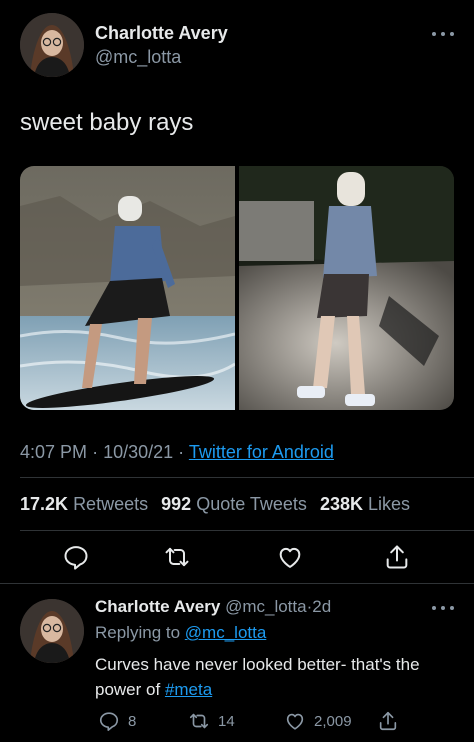 This screenshot has width=474, height=742. Describe the element at coordinates (226, 632) in the screenshot. I see `replying-to-link: @mc_lotta` at that location.